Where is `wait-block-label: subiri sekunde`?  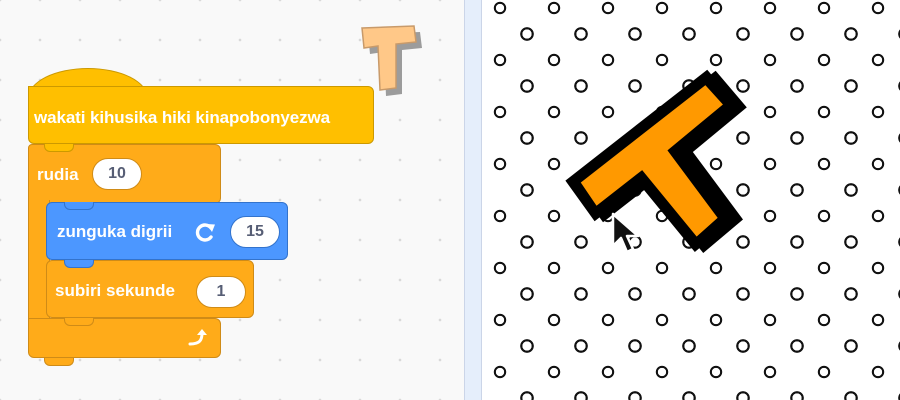 wait-block-label: subiri sekunde is located at coordinates (115, 290).